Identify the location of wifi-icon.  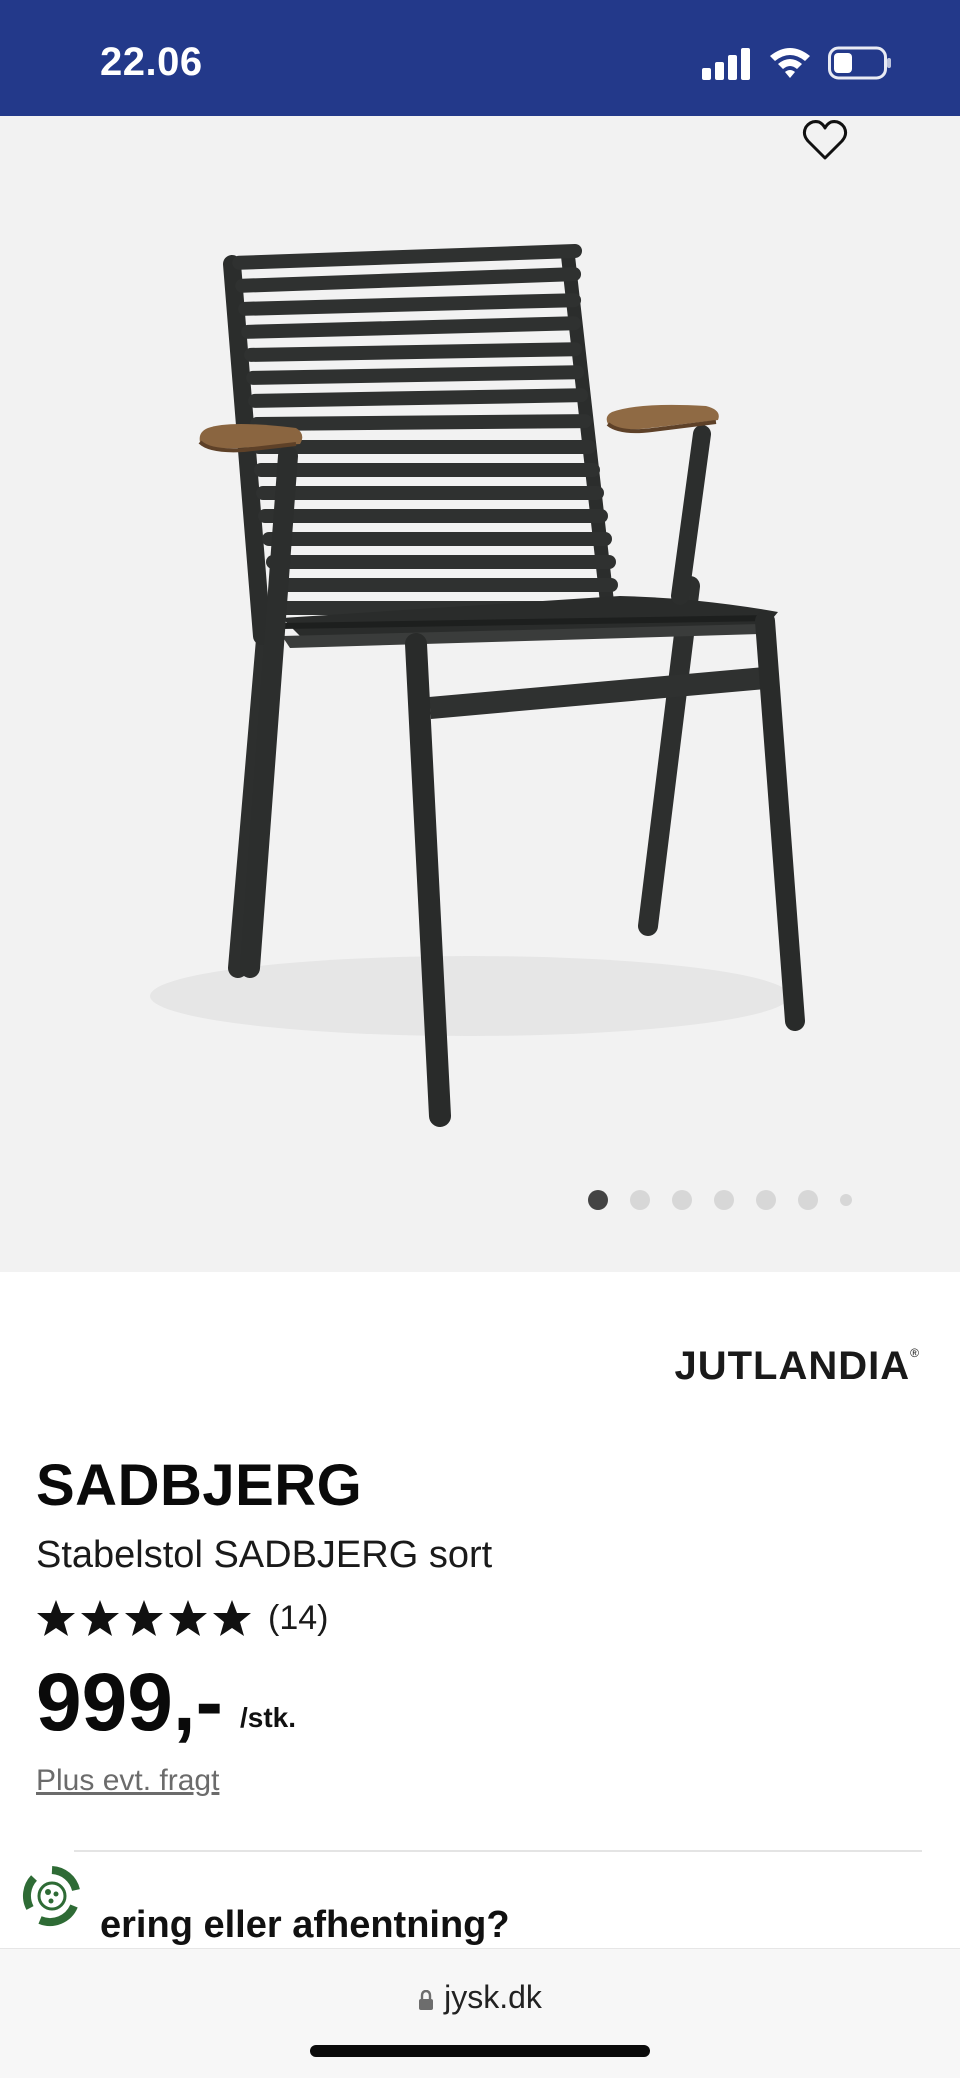
(790, 63).